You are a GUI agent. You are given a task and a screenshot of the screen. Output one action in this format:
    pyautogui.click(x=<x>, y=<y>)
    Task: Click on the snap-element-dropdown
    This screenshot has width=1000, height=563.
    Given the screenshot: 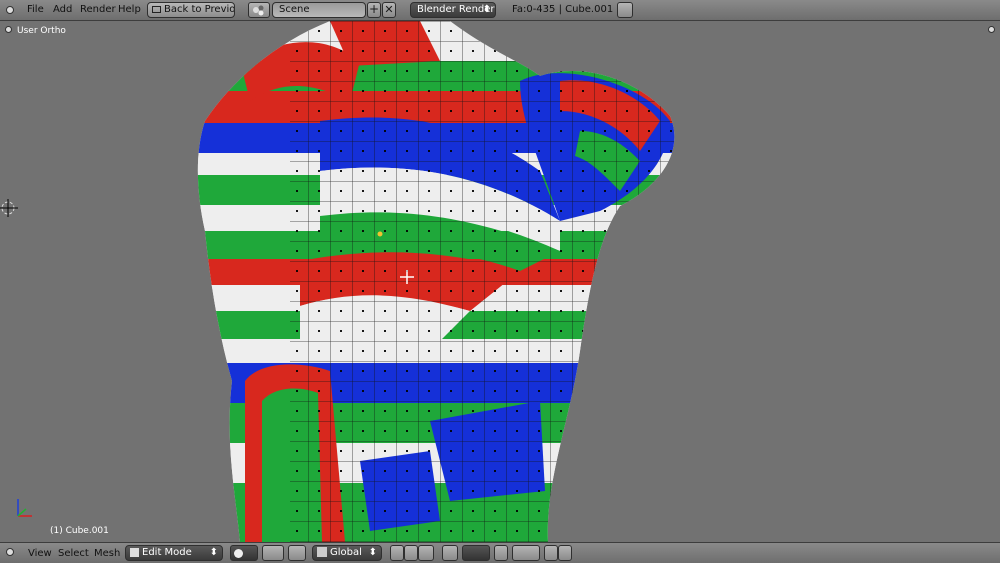 What is the action you would take?
    pyautogui.click(x=526, y=553)
    